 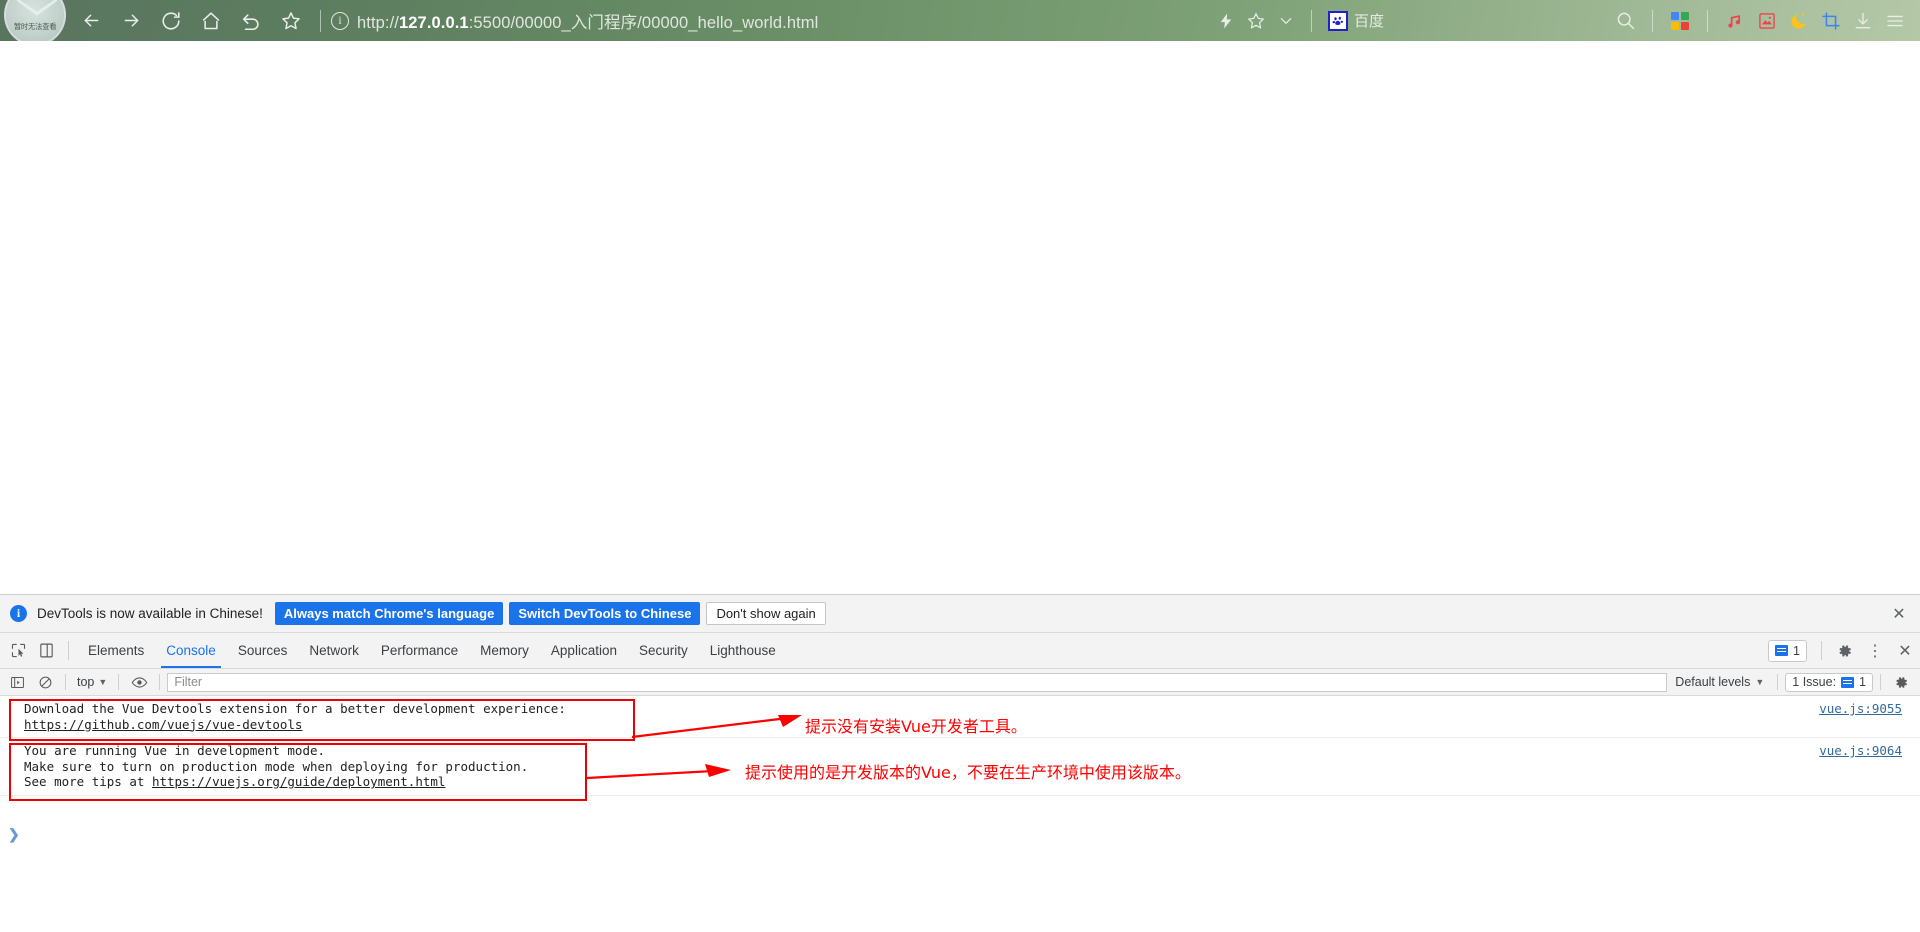 What do you see at coordinates (1860, 750) in the screenshot?
I see `console-message-2-source: vue.js:9064` at bounding box center [1860, 750].